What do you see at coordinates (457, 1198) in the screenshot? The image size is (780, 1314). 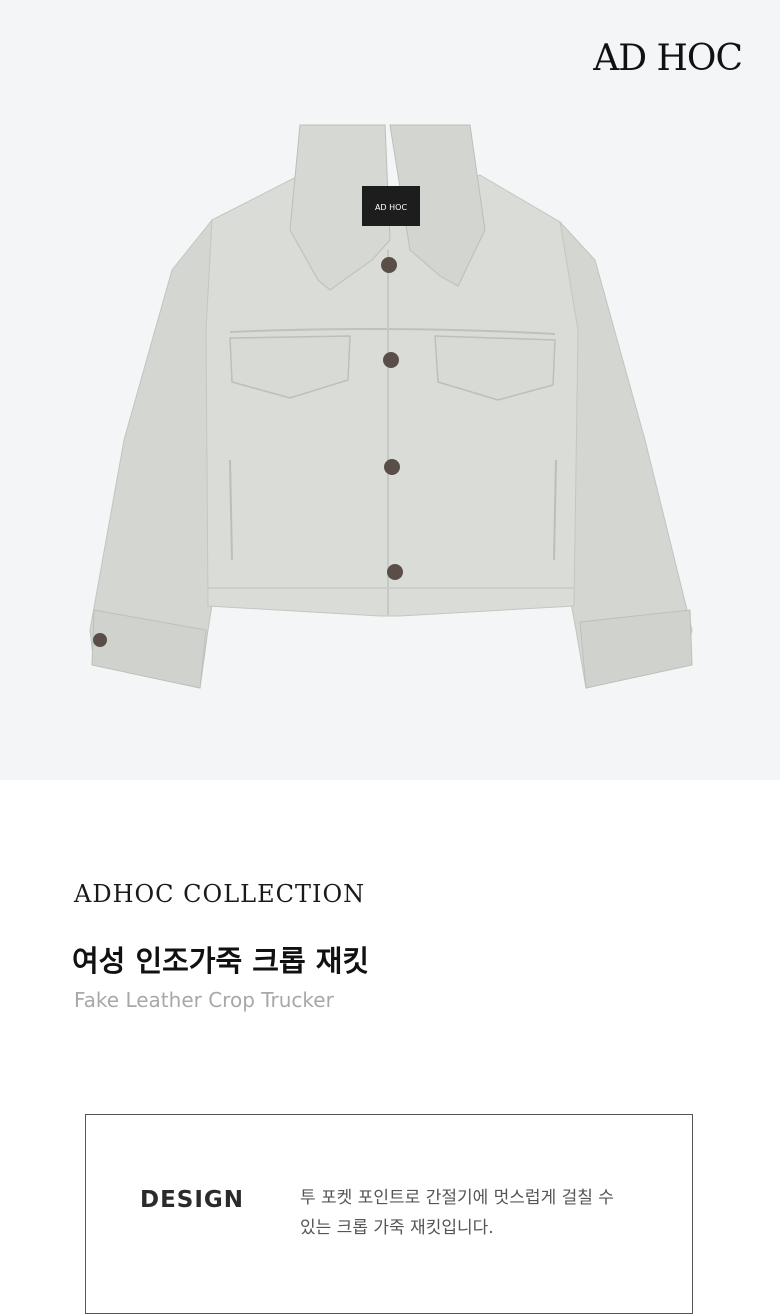 I see `design-description-line: 투 포켓 포인트로 간절기에 멋스럽게 걸칠 수` at bounding box center [457, 1198].